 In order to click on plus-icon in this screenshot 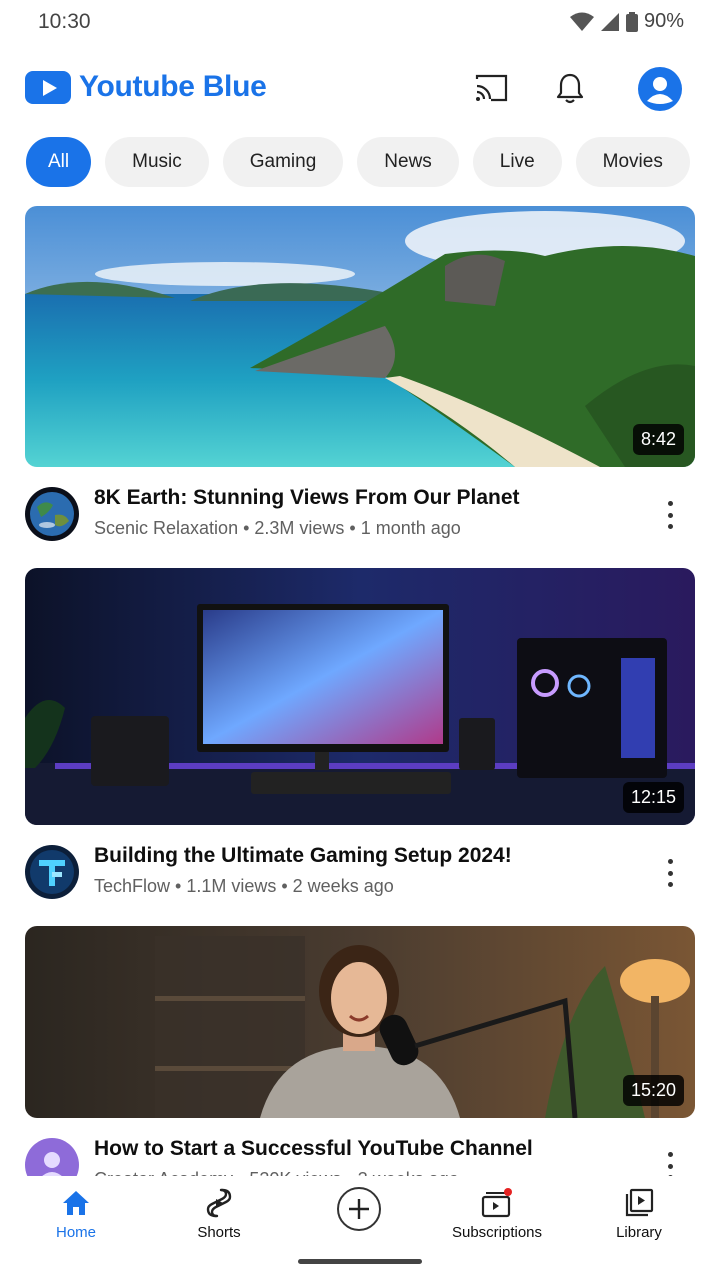, I will do `click(359, 1209)`.